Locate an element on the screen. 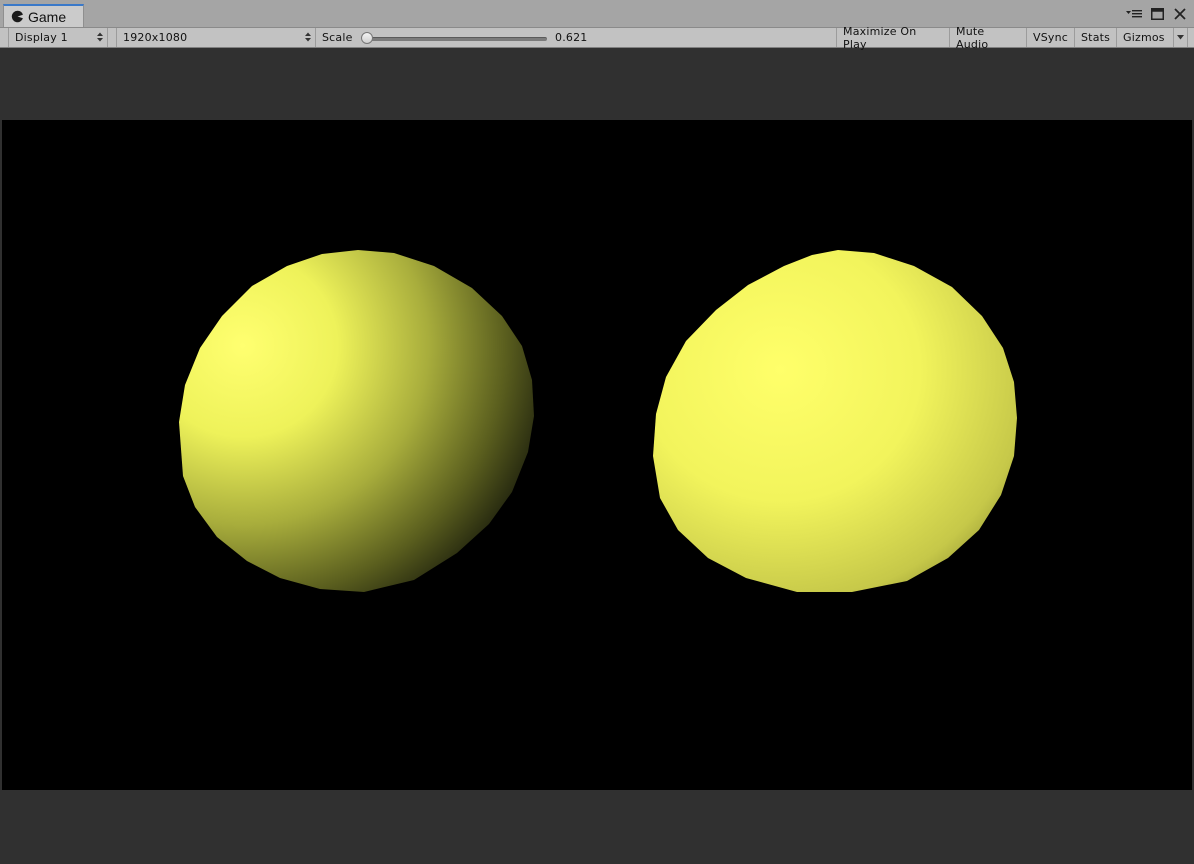 This screenshot has height=864, width=1194. display-dropdown: Display 1 is located at coordinates (58, 37).